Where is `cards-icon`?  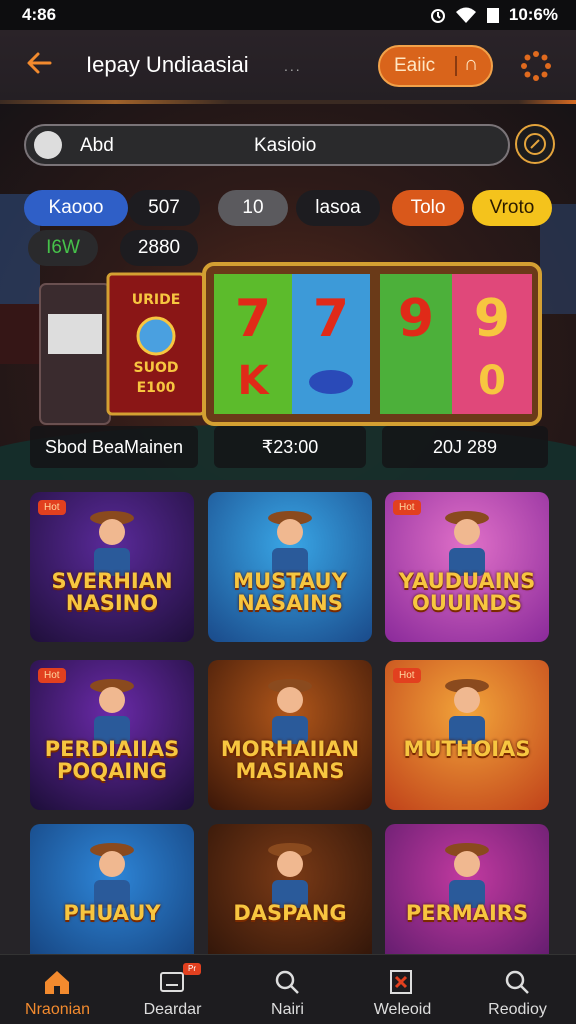
cards-icon is located at coordinates (401, 982).